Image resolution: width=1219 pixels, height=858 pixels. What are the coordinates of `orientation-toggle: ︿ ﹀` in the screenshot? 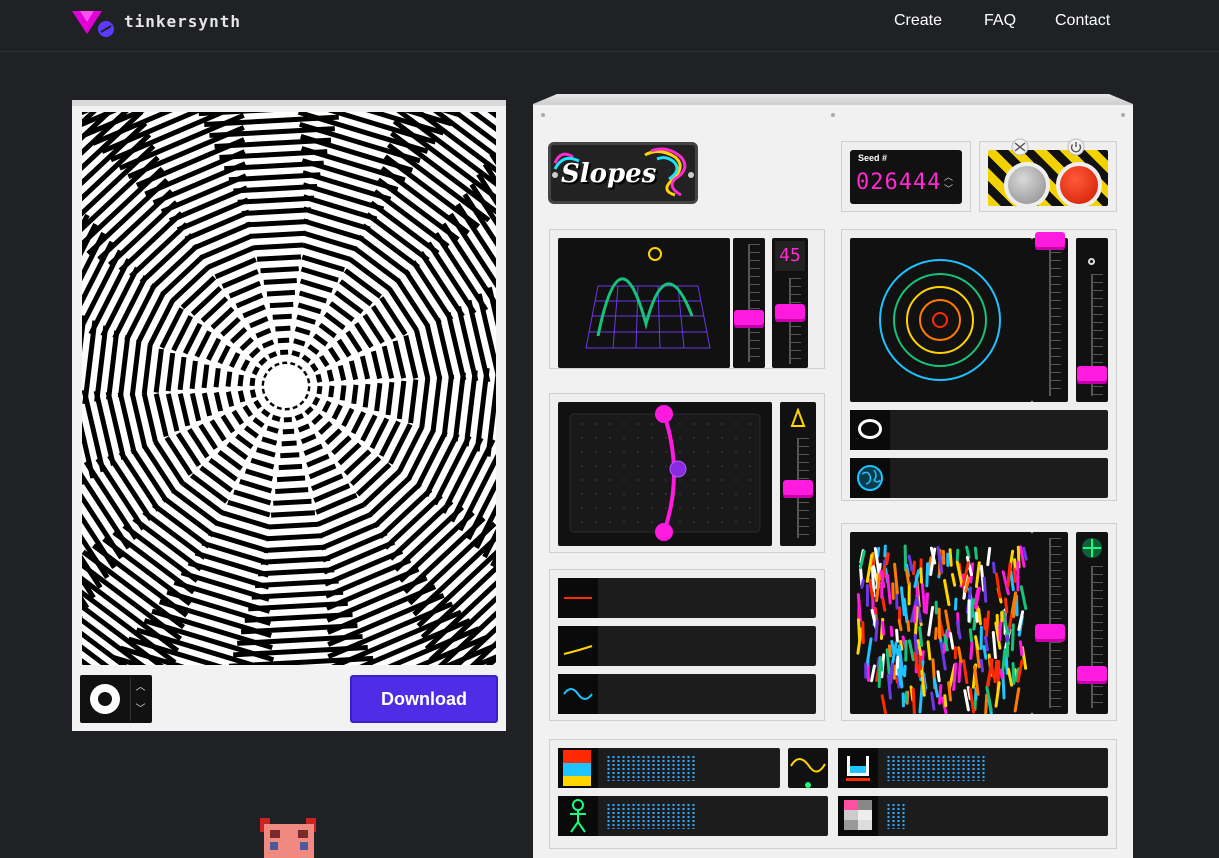 It's located at (116, 699).